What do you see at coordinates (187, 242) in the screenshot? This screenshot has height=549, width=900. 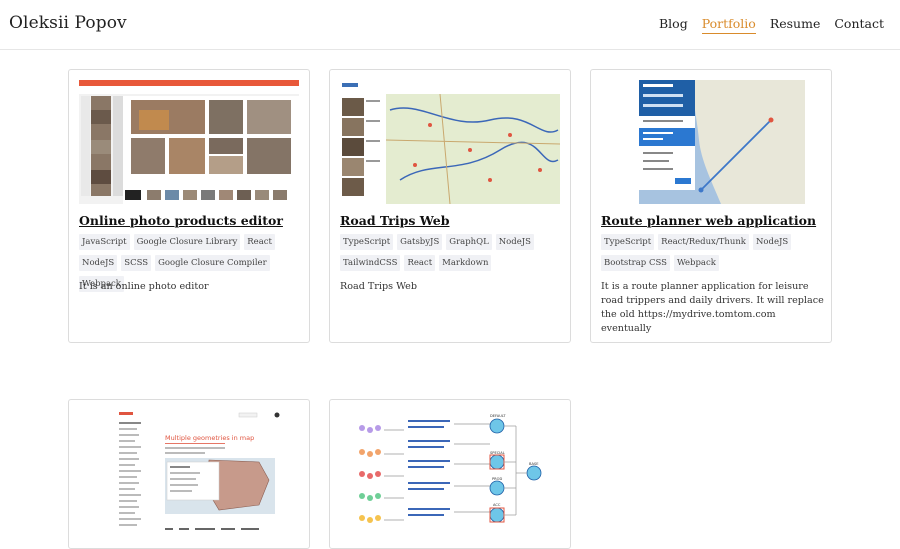 I see `tag: Google Closure Library` at bounding box center [187, 242].